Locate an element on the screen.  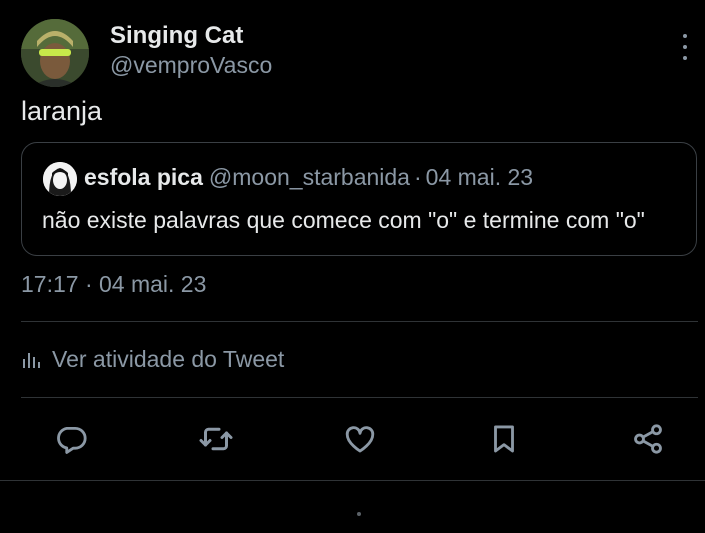
page-indicator-dot is located at coordinates (359, 514).